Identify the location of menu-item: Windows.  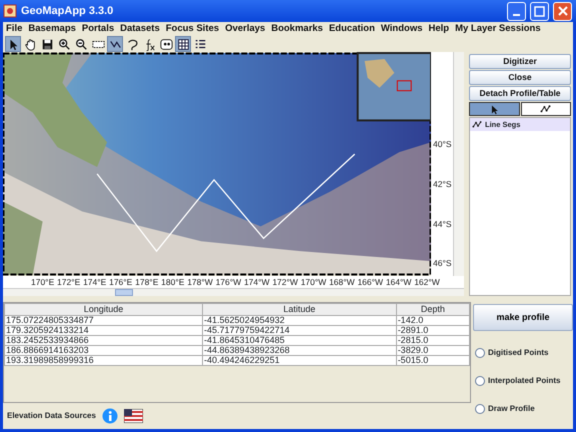
(402, 29).